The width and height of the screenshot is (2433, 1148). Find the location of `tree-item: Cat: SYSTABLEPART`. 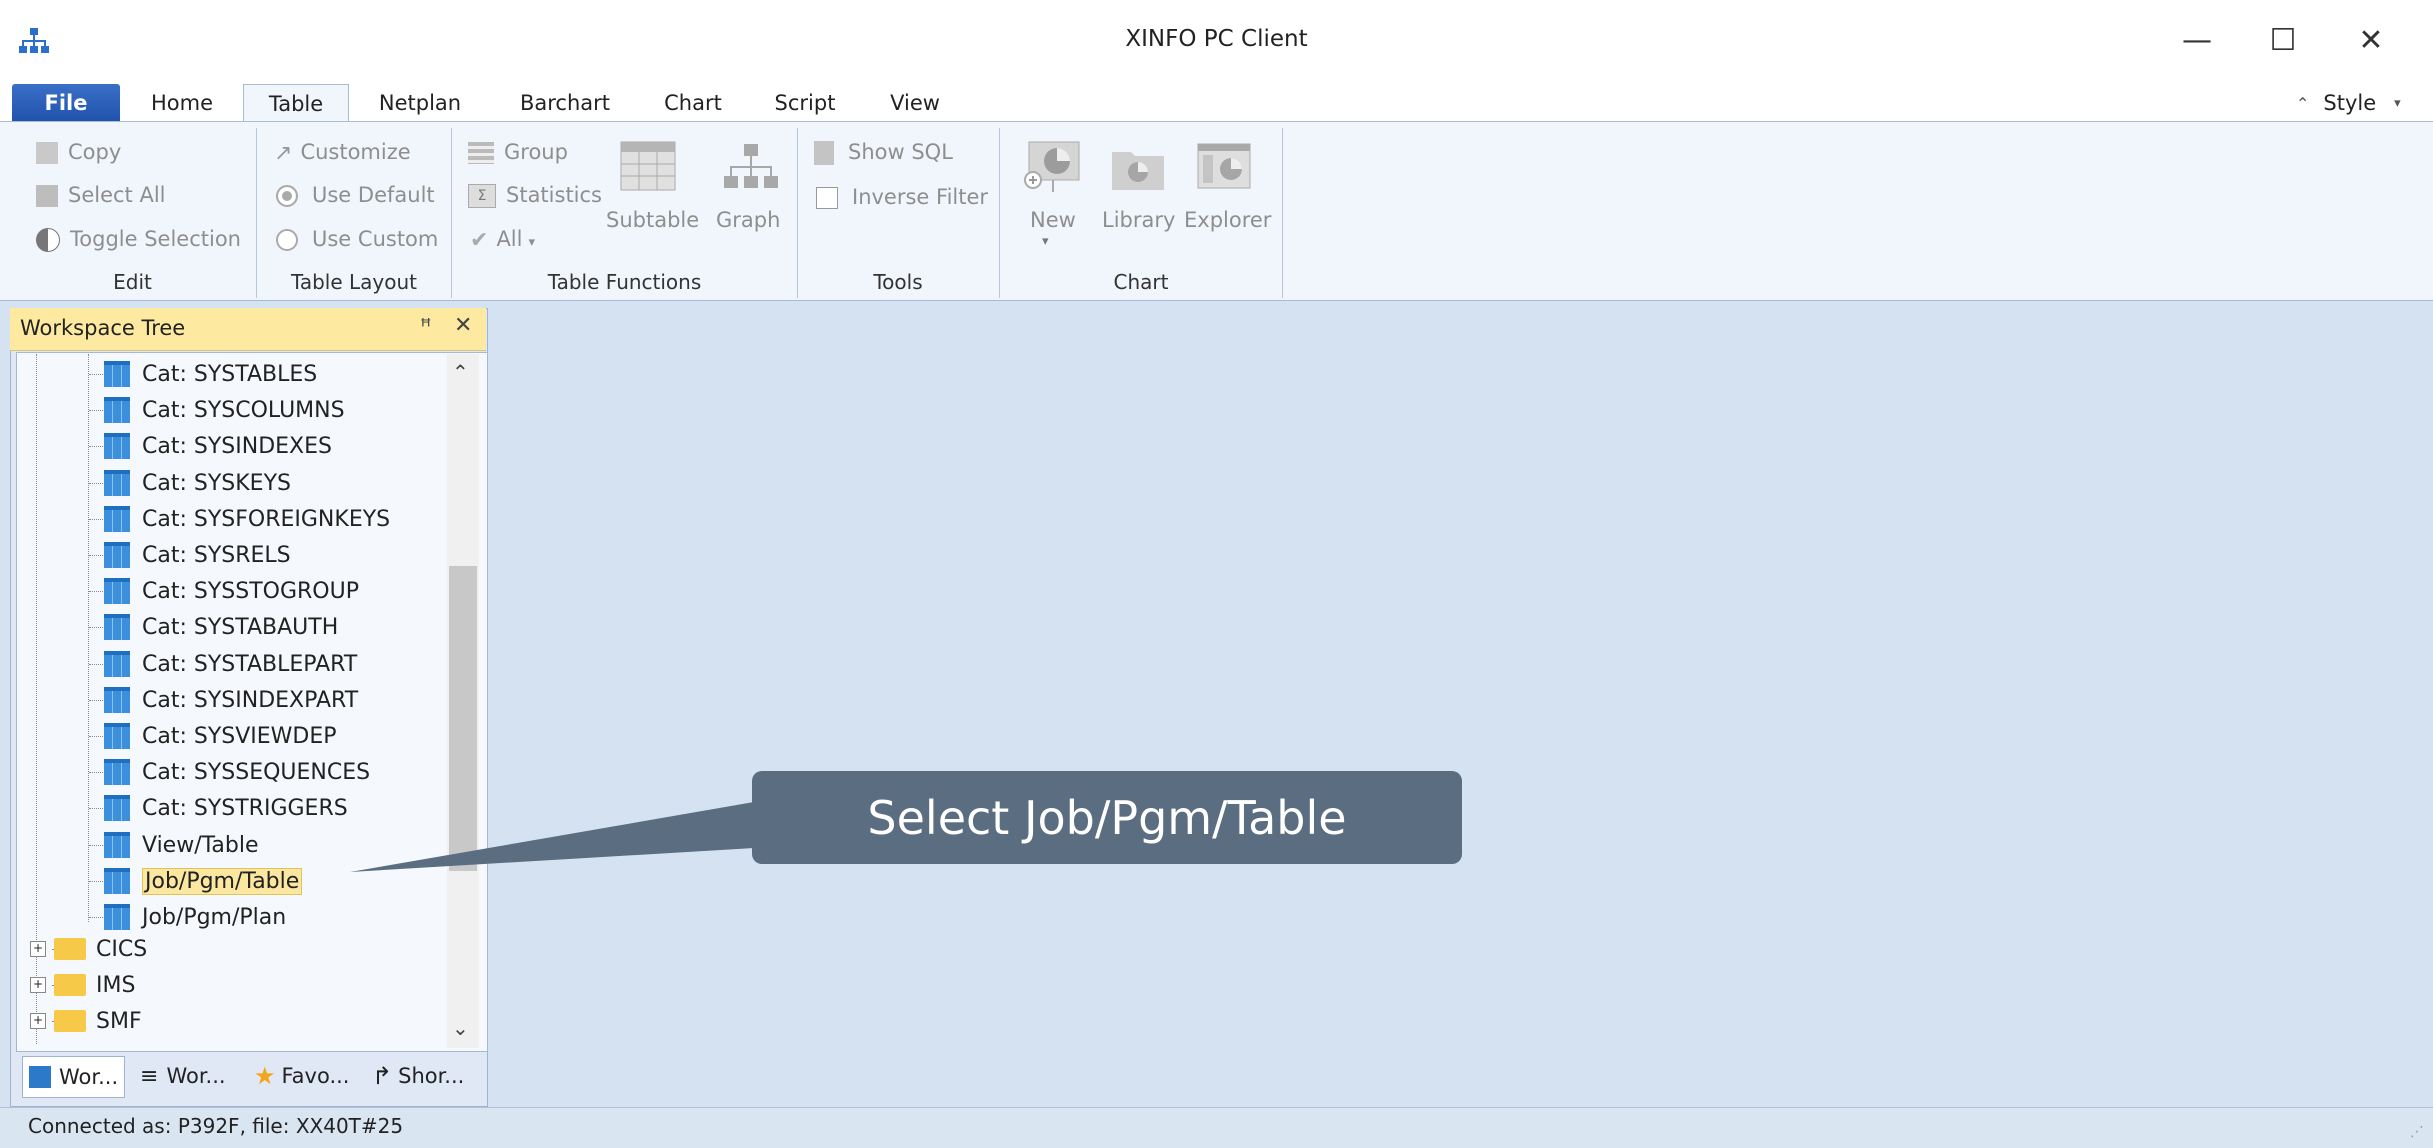

tree-item: Cat: SYSTABLEPART is located at coordinates (230, 664).